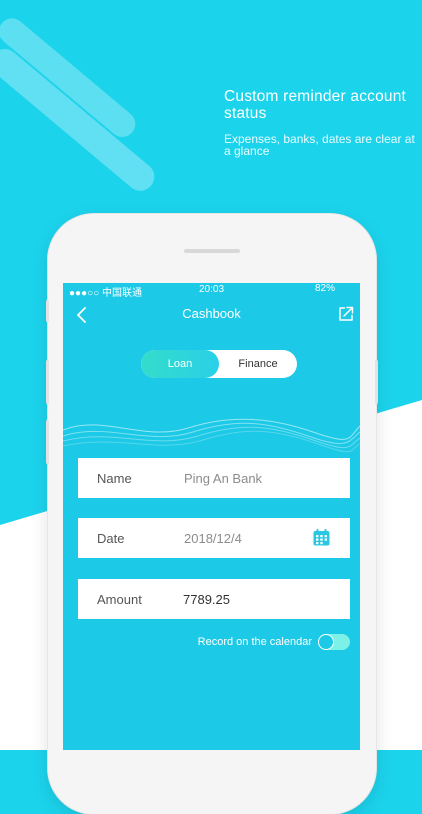  I want to click on loan-finance-toggle: Loan Finance, so click(219, 364).